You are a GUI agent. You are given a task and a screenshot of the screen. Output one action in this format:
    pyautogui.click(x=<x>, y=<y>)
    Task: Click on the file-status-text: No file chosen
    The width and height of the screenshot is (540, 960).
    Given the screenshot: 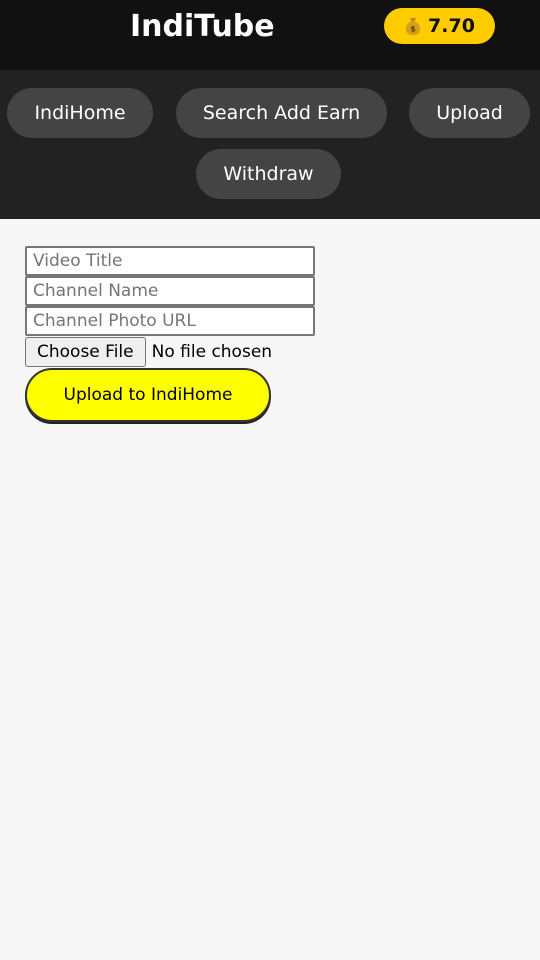 What is the action you would take?
    pyautogui.click(x=212, y=352)
    